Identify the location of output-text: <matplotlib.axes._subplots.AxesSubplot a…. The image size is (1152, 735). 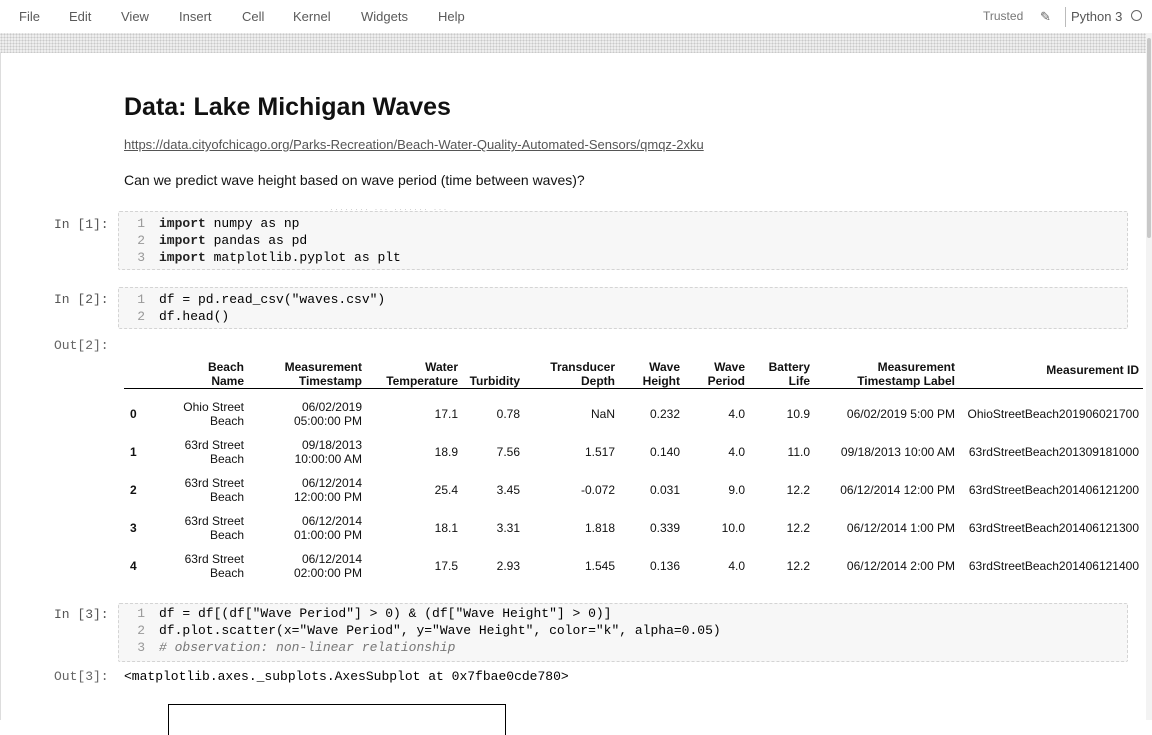
(346, 676).